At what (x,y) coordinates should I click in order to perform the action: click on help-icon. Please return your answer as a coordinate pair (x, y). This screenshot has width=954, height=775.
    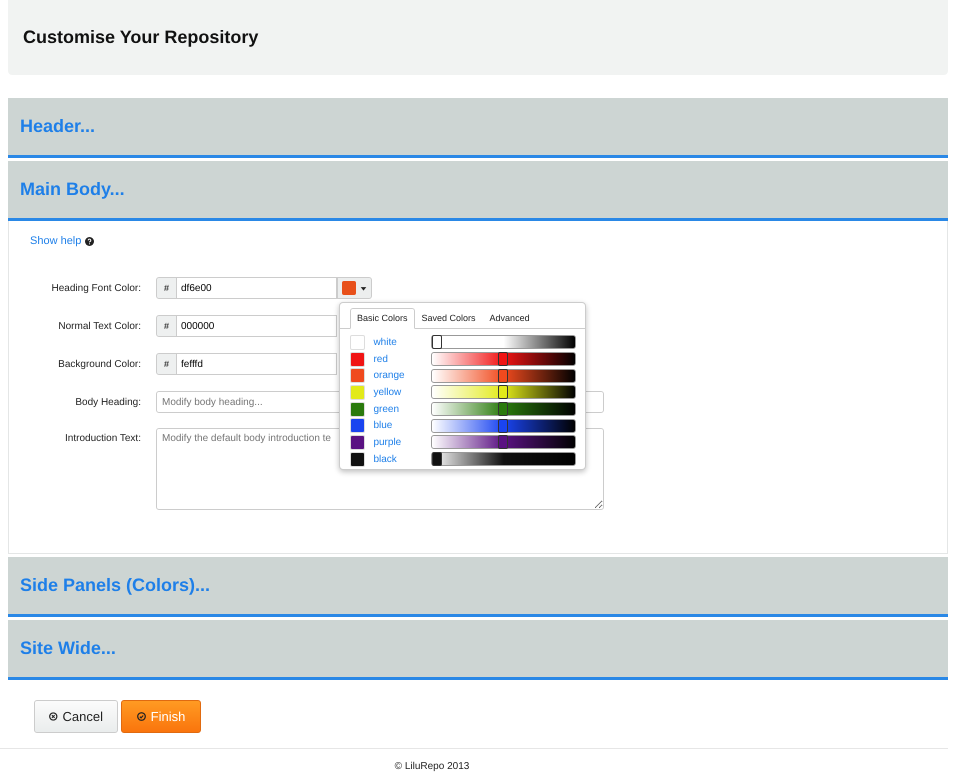
    Looking at the image, I should click on (89, 241).